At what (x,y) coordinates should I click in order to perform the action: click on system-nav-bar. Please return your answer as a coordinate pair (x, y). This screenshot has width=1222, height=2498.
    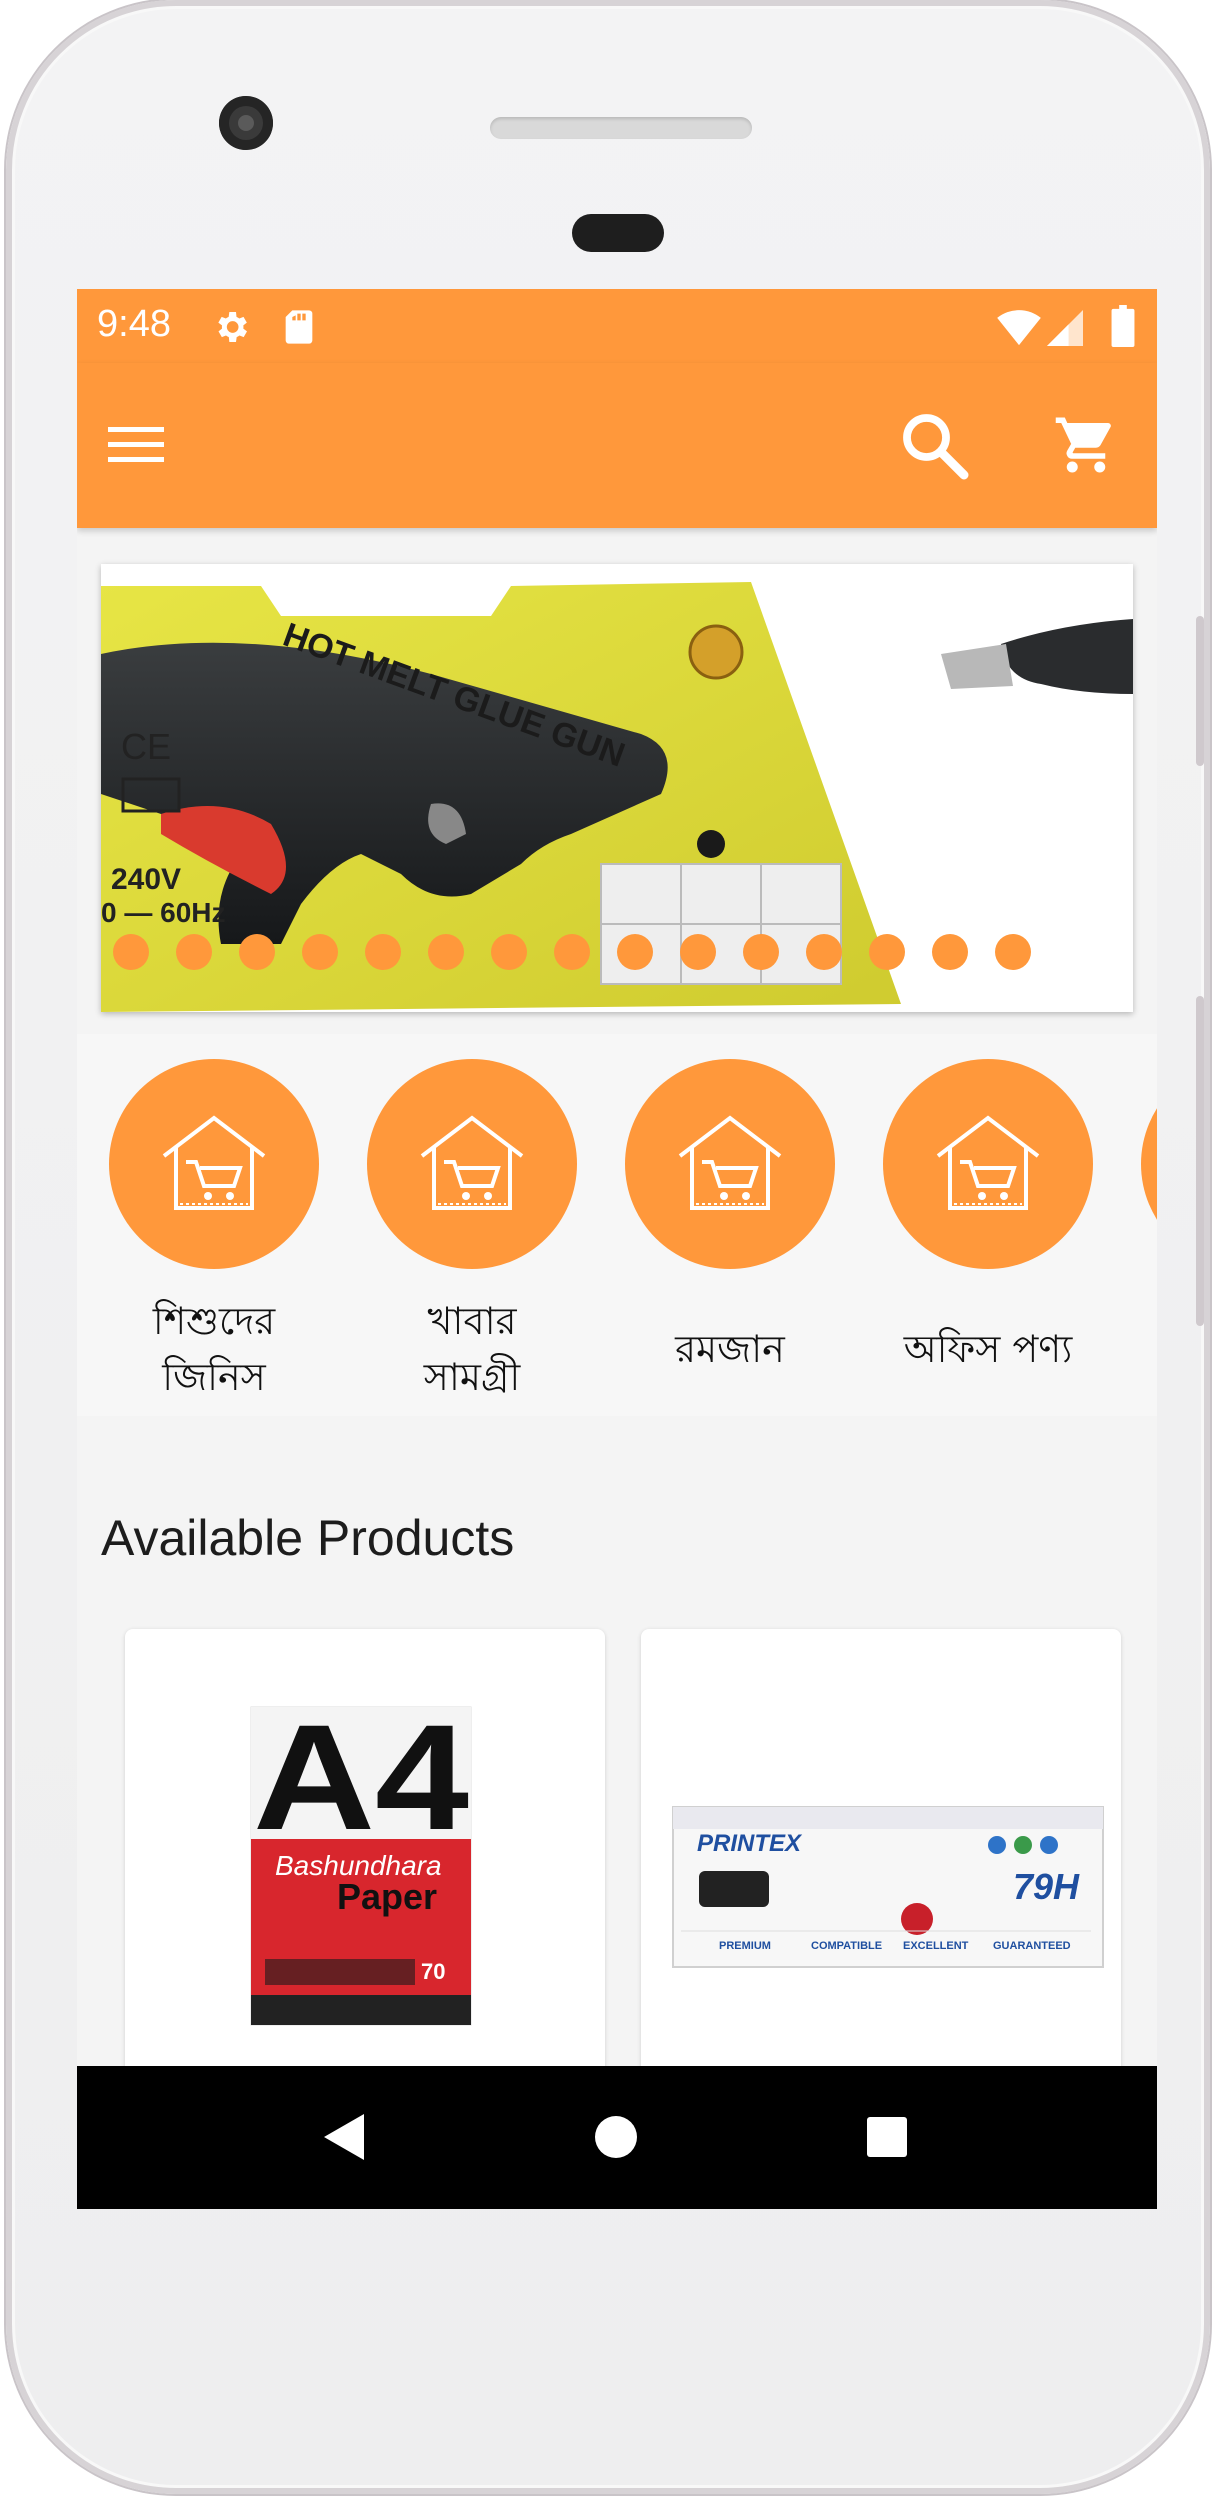
    Looking at the image, I should click on (617, 2137).